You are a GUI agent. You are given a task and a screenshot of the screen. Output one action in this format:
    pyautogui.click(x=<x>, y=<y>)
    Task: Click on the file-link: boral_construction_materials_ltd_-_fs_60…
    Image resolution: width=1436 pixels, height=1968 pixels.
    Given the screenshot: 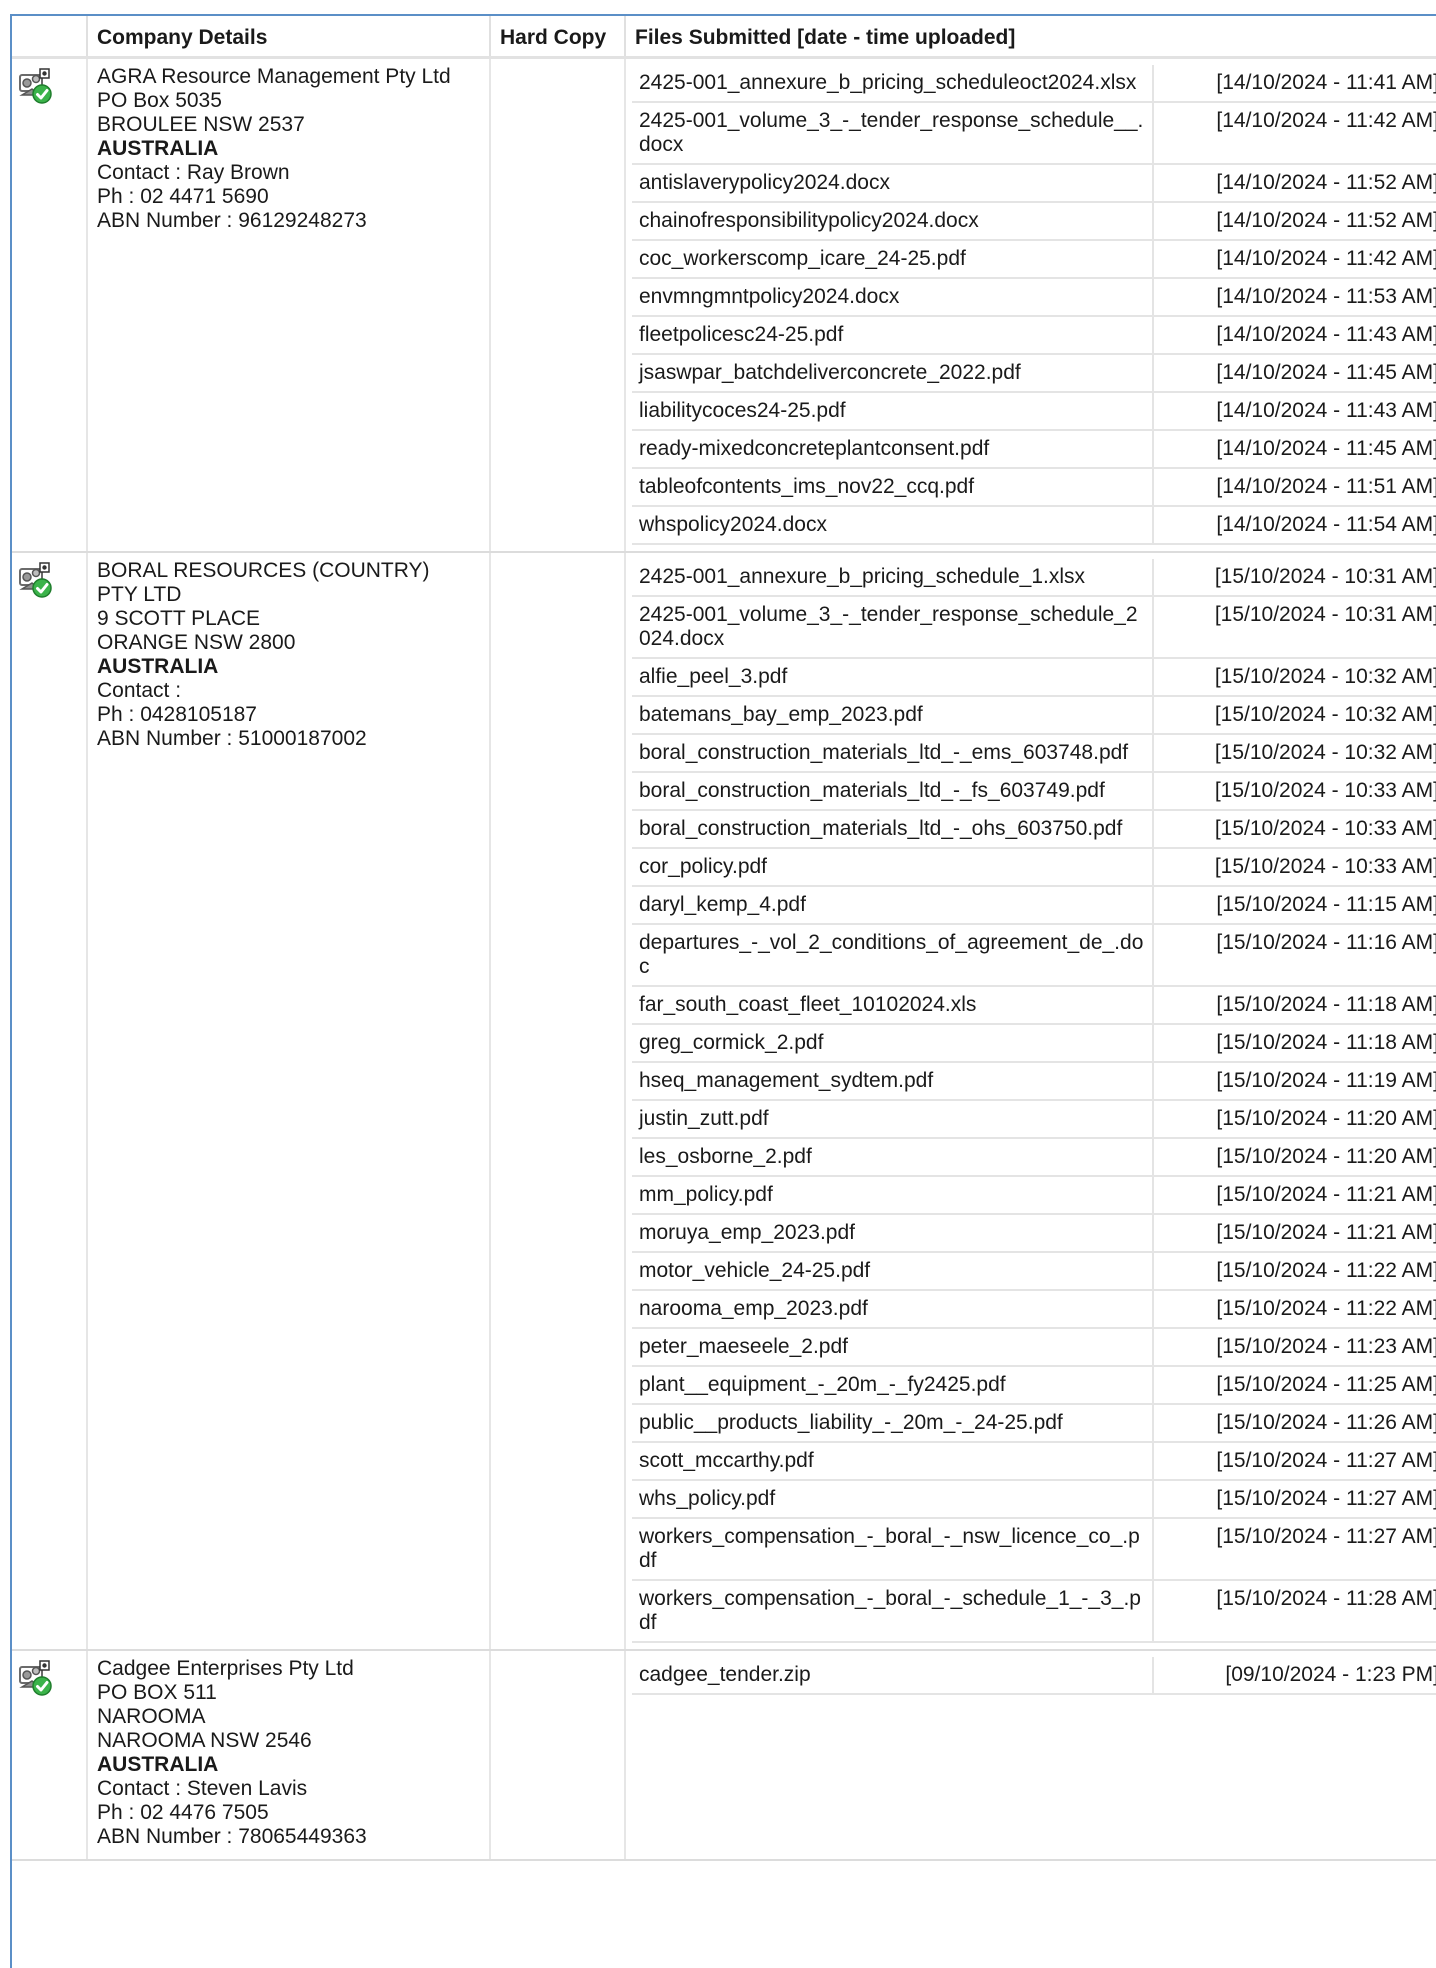 What is the action you would take?
    pyautogui.click(x=893, y=791)
    